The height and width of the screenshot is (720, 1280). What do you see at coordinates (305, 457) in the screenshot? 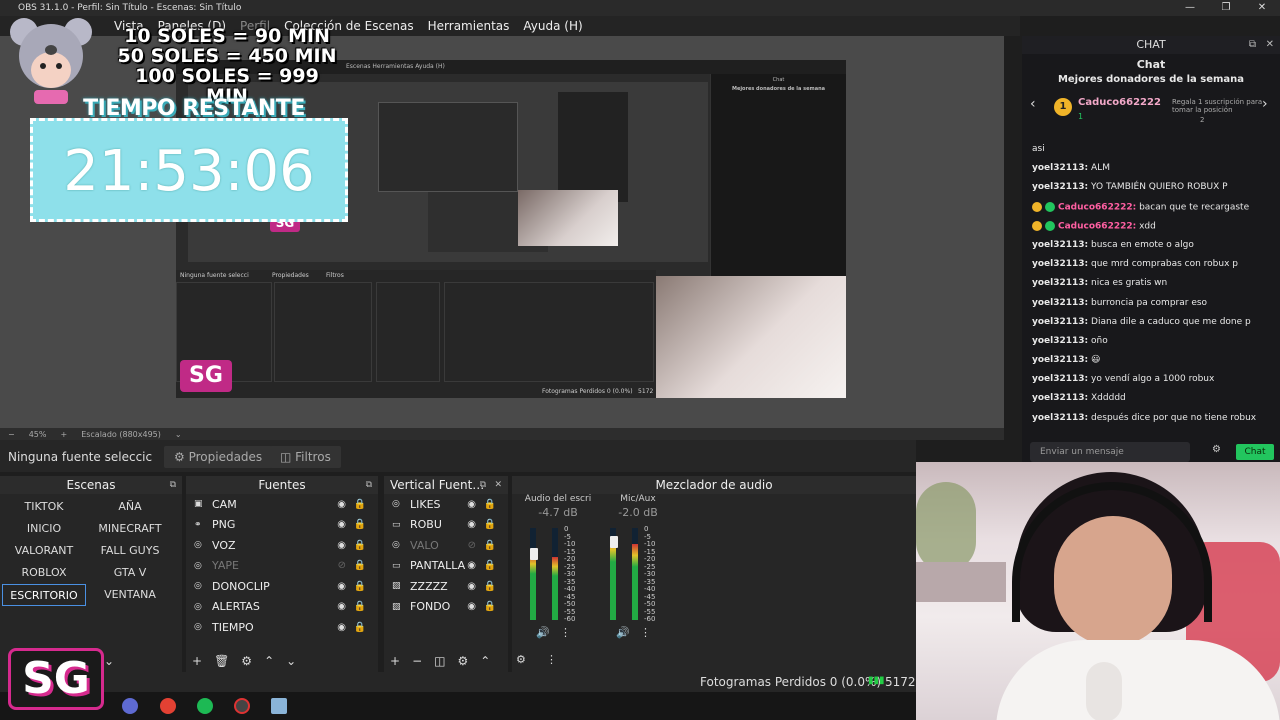
I see `filters-button: ◫ Filtros` at bounding box center [305, 457].